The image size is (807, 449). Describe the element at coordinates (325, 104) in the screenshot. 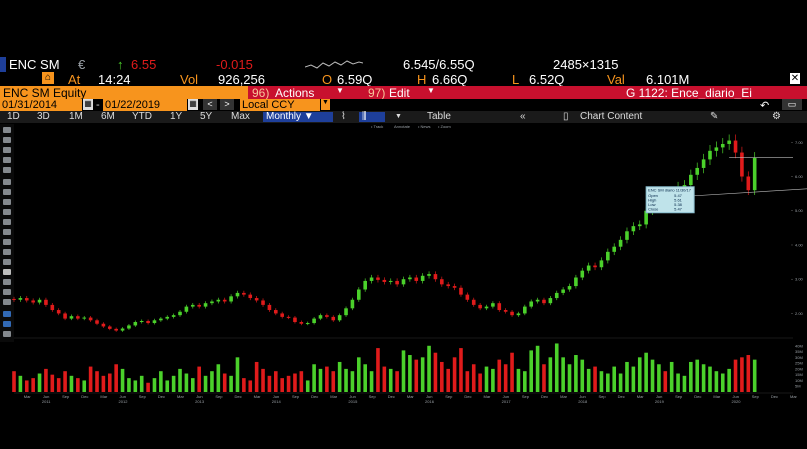

I see `currency-dropdown-icon: ▼` at that location.